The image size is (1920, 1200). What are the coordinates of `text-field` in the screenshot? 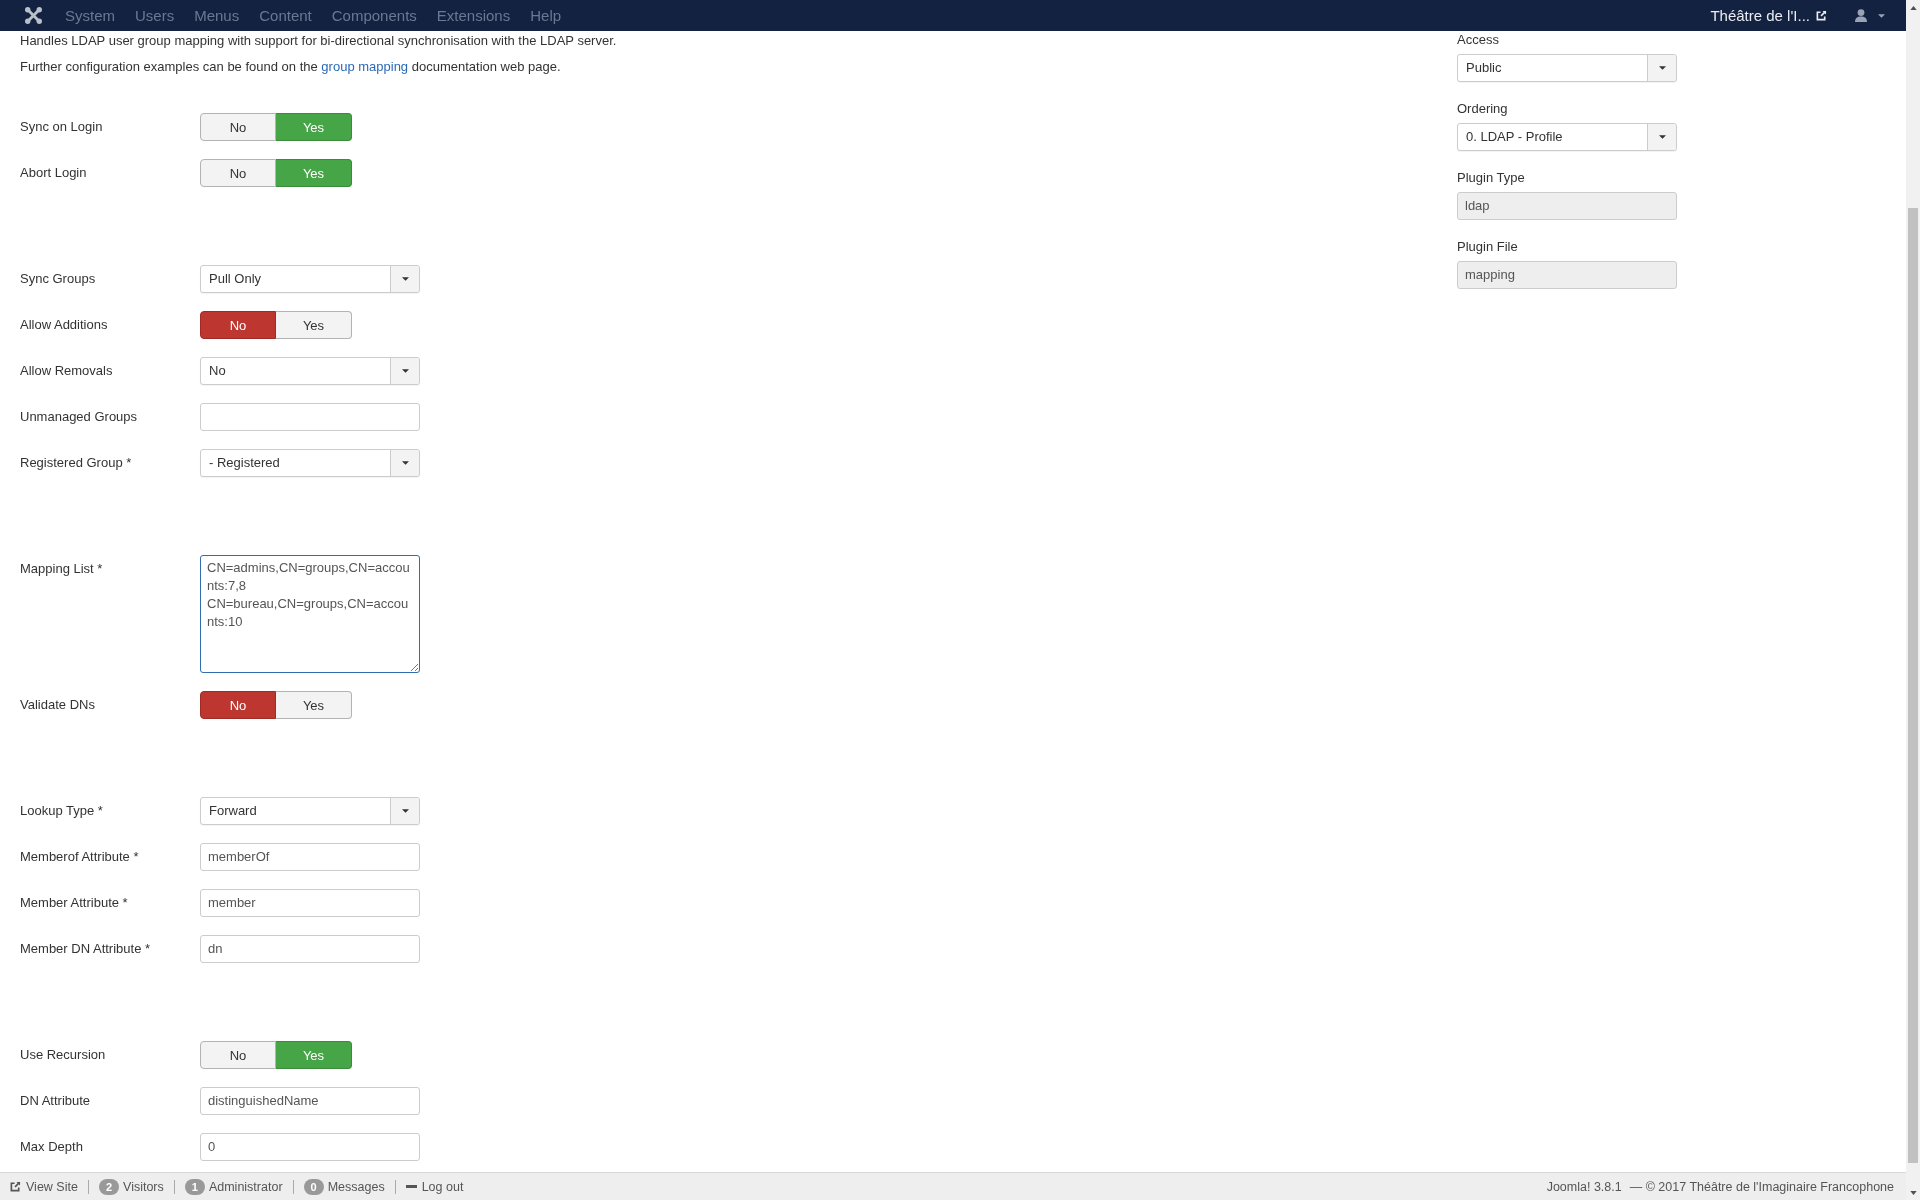 It's located at (310, 417).